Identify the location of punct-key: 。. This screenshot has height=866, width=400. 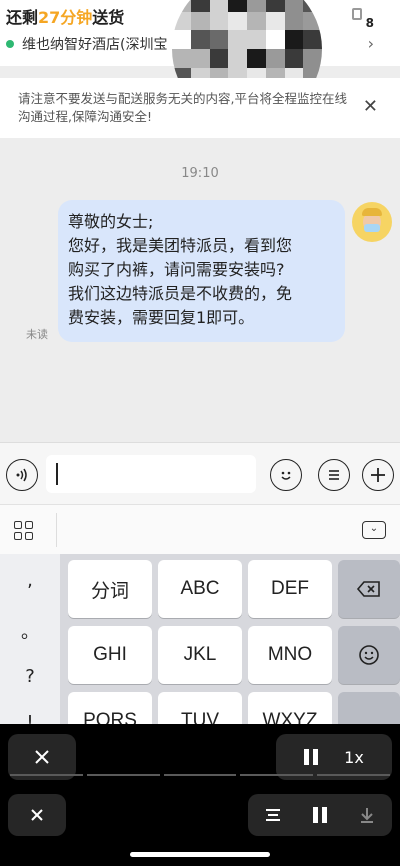
(30, 631).